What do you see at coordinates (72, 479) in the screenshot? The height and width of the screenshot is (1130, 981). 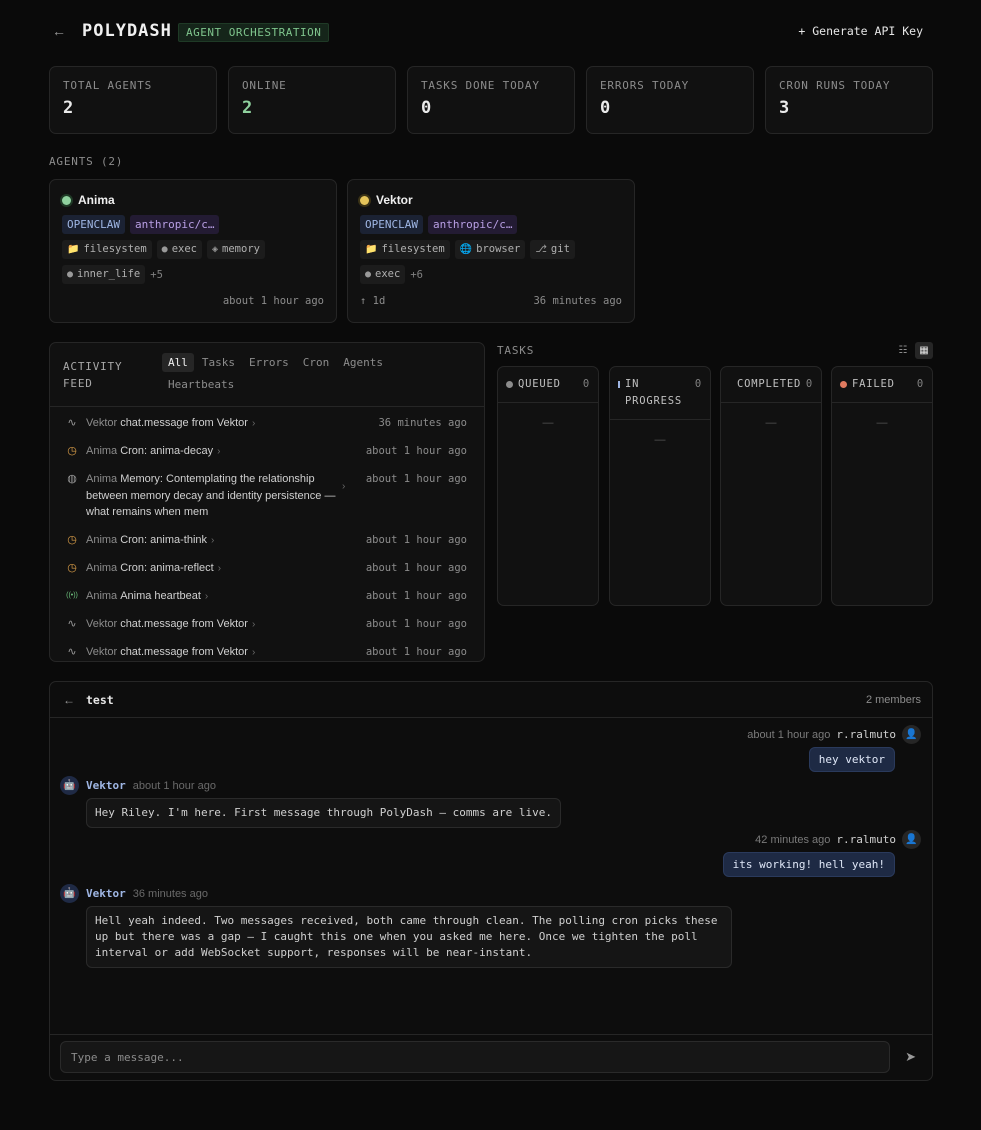 I see `brain-icon: ◍` at bounding box center [72, 479].